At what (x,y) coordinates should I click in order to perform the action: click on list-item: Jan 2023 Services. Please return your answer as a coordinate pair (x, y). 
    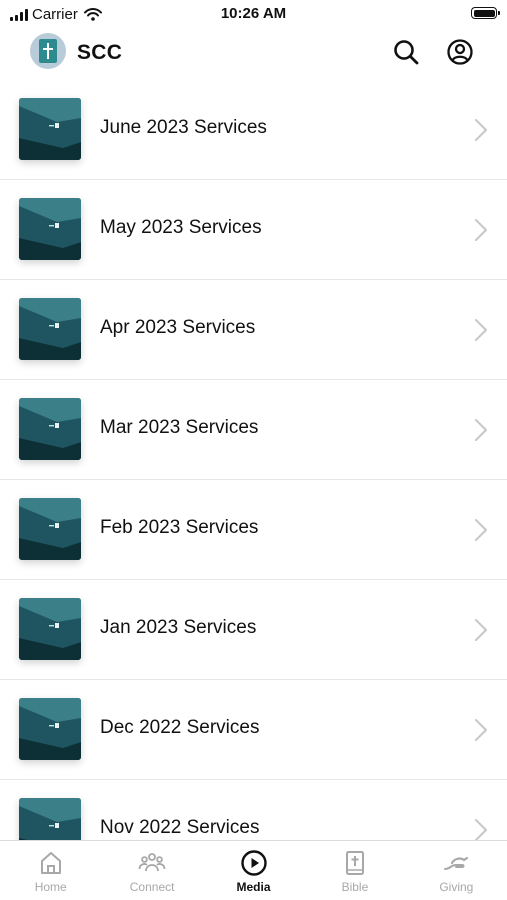
    Looking at the image, I should click on (253, 630).